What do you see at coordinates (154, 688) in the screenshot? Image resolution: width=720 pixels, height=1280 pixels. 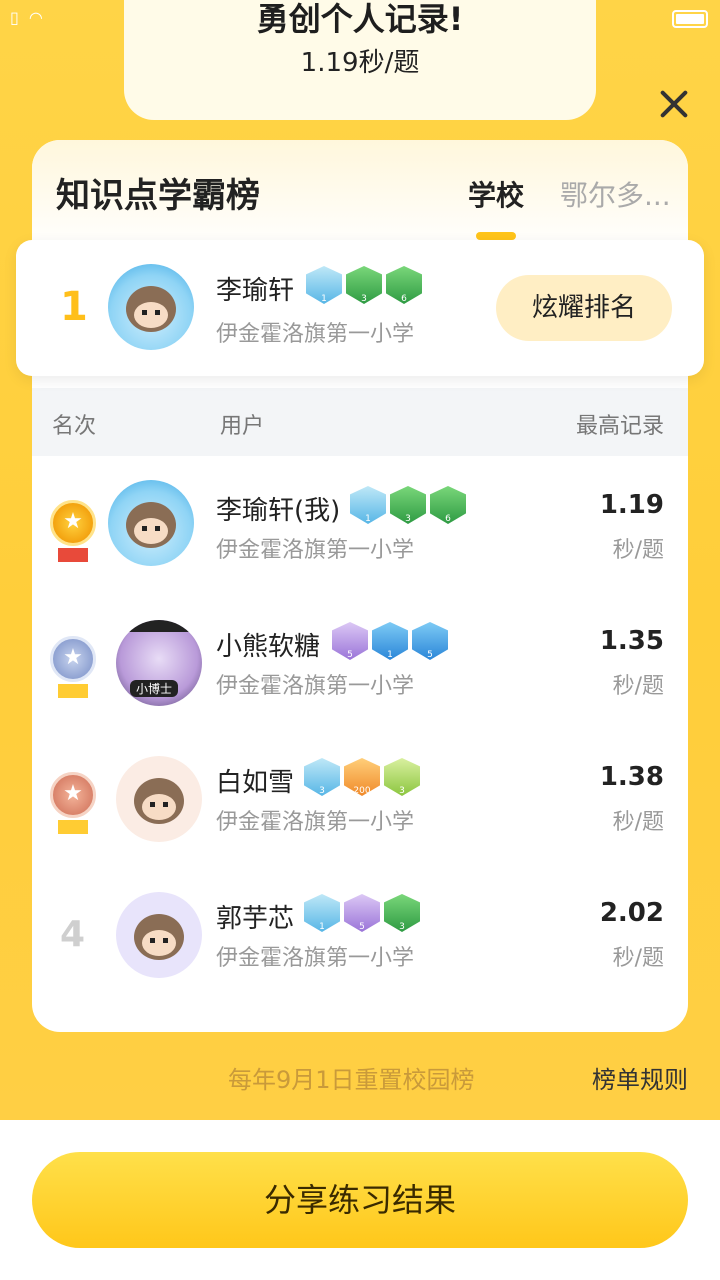 I see `avatar-frame-label: 小博士` at bounding box center [154, 688].